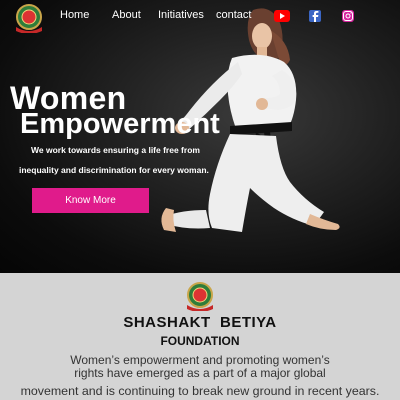 The image size is (400, 400). I want to click on know-more-button: Know More, so click(90, 200).